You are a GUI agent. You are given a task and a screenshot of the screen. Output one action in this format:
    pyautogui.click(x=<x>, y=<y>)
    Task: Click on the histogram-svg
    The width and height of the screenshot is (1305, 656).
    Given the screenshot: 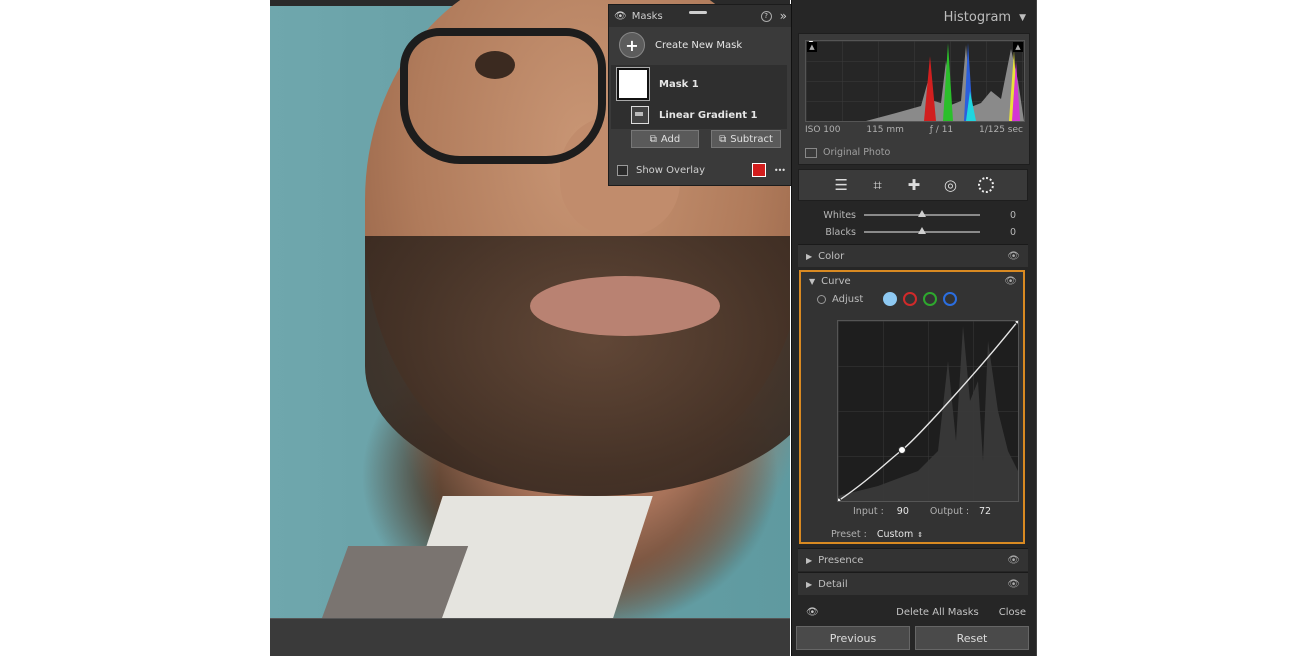 What is the action you would take?
    pyautogui.click(x=915, y=80)
    